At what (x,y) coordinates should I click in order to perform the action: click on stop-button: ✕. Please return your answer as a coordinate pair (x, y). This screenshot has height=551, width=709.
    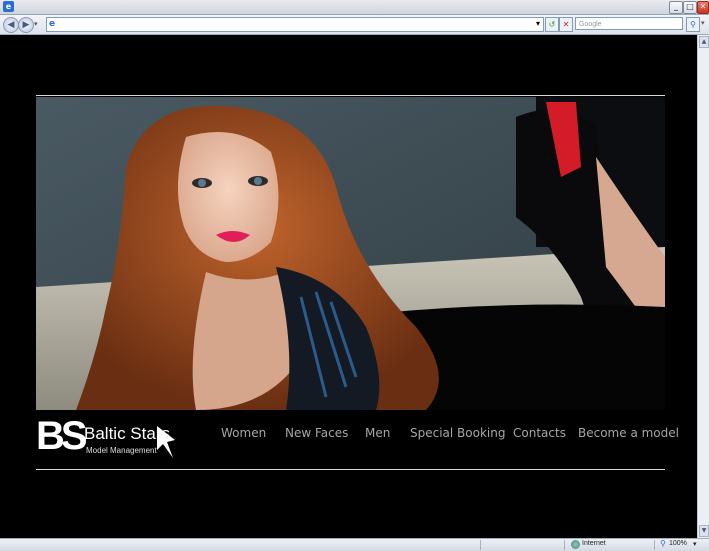
    Looking at the image, I should click on (566, 24).